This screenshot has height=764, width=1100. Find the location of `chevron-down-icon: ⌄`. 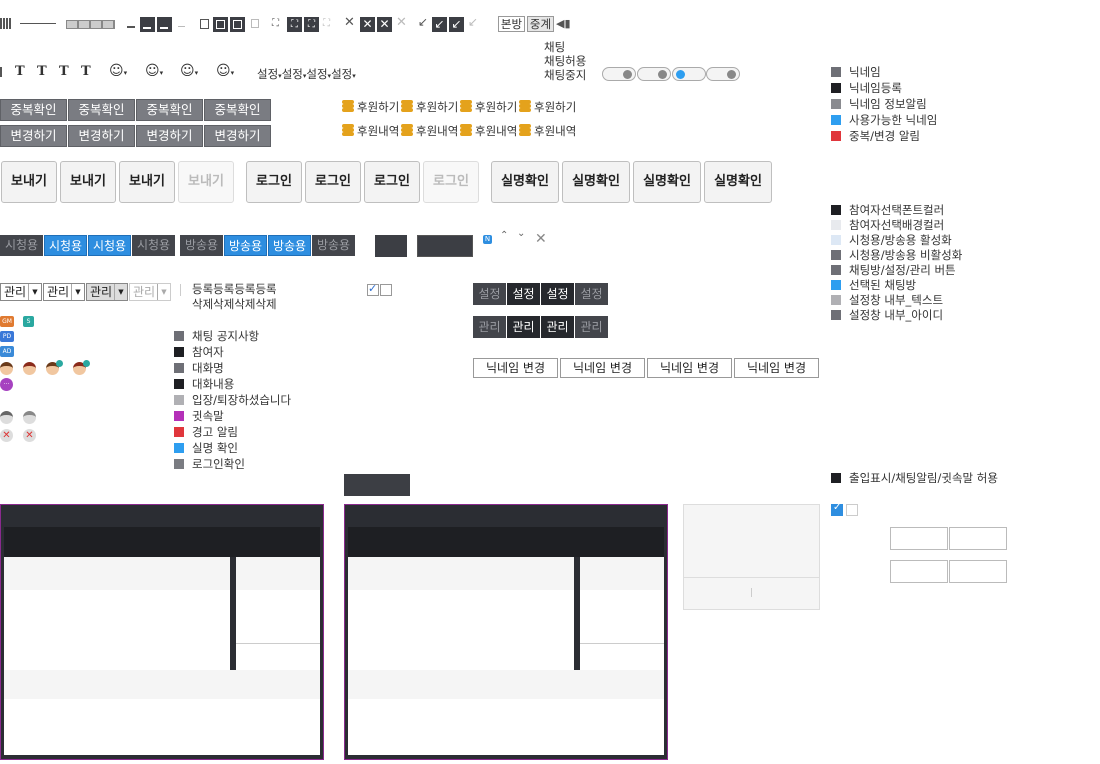

chevron-down-icon: ⌄ is located at coordinates (521, 233).